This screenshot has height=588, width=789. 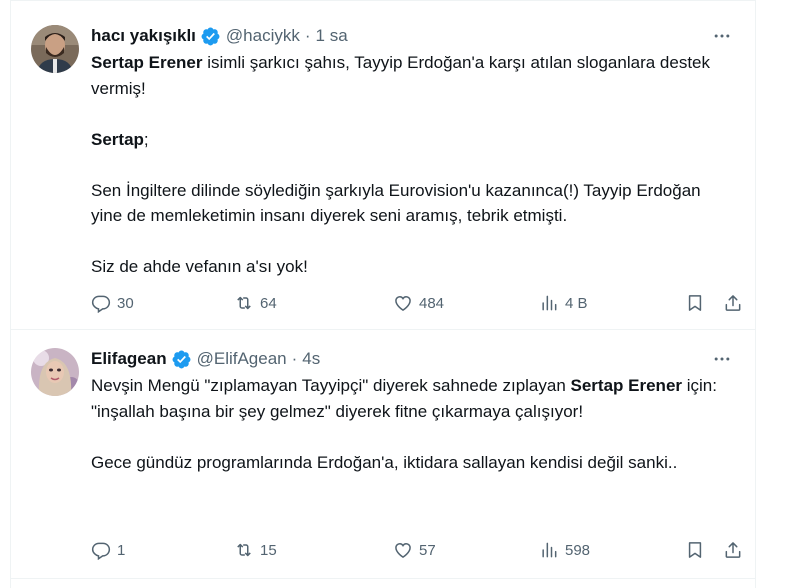 What do you see at coordinates (255, 550) in the screenshot?
I see `retweet-button: 15` at bounding box center [255, 550].